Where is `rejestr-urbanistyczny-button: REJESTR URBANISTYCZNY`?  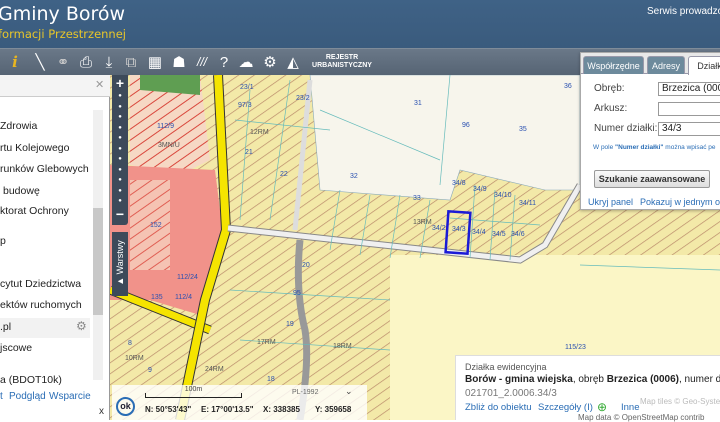
rejestr-urbanistyczny-button: REJESTR URBANISTYCZNY is located at coordinates (342, 62).